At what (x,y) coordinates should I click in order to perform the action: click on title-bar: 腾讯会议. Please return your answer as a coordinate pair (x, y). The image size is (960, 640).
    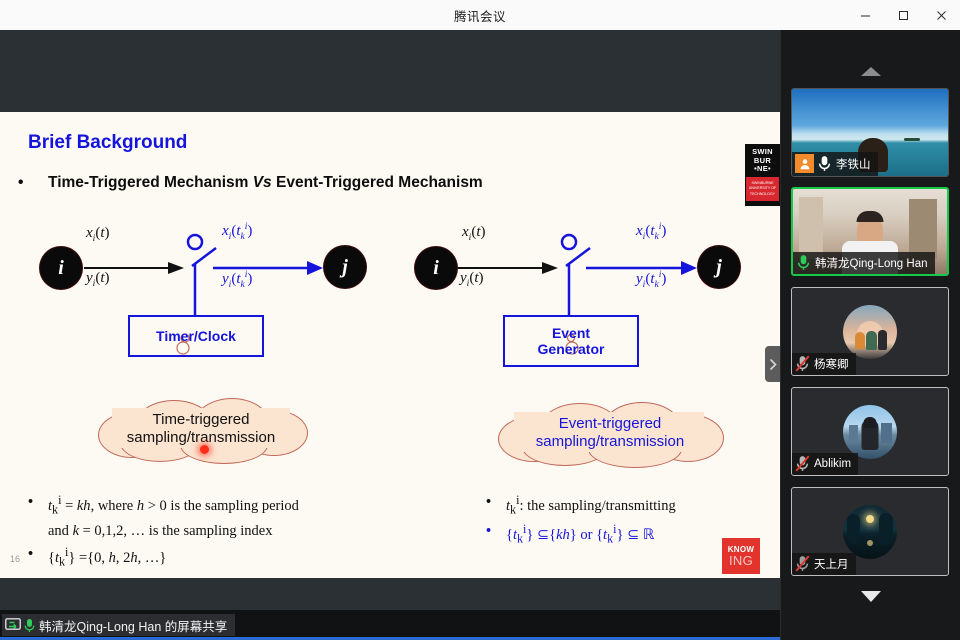
    Looking at the image, I should click on (480, 15).